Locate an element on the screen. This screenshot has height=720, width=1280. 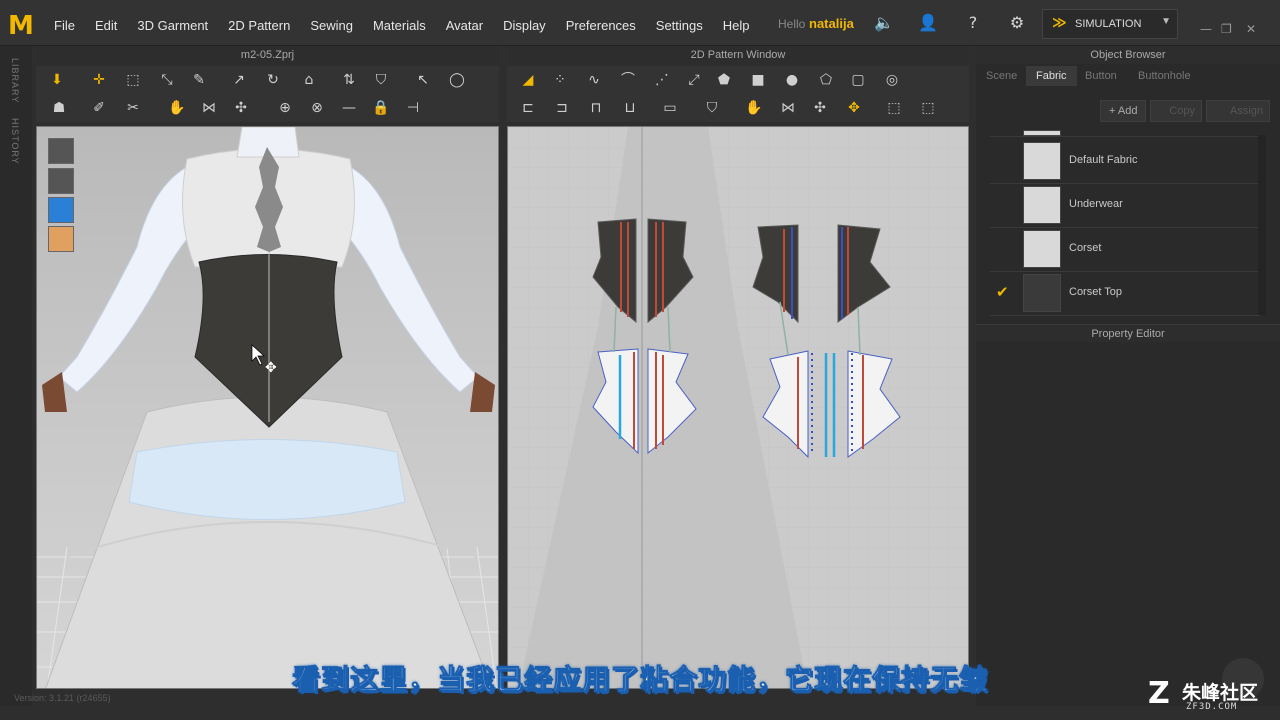
fabric-row: Underwear is located at coordinates (1125, 206).